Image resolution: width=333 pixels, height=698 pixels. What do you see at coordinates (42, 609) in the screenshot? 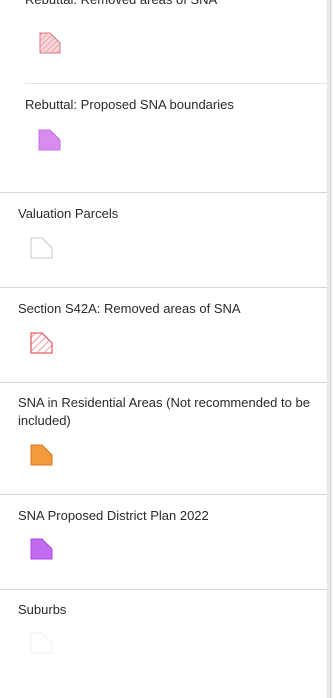
I see `legend-item-suburbs-title: Suburbs` at bounding box center [42, 609].